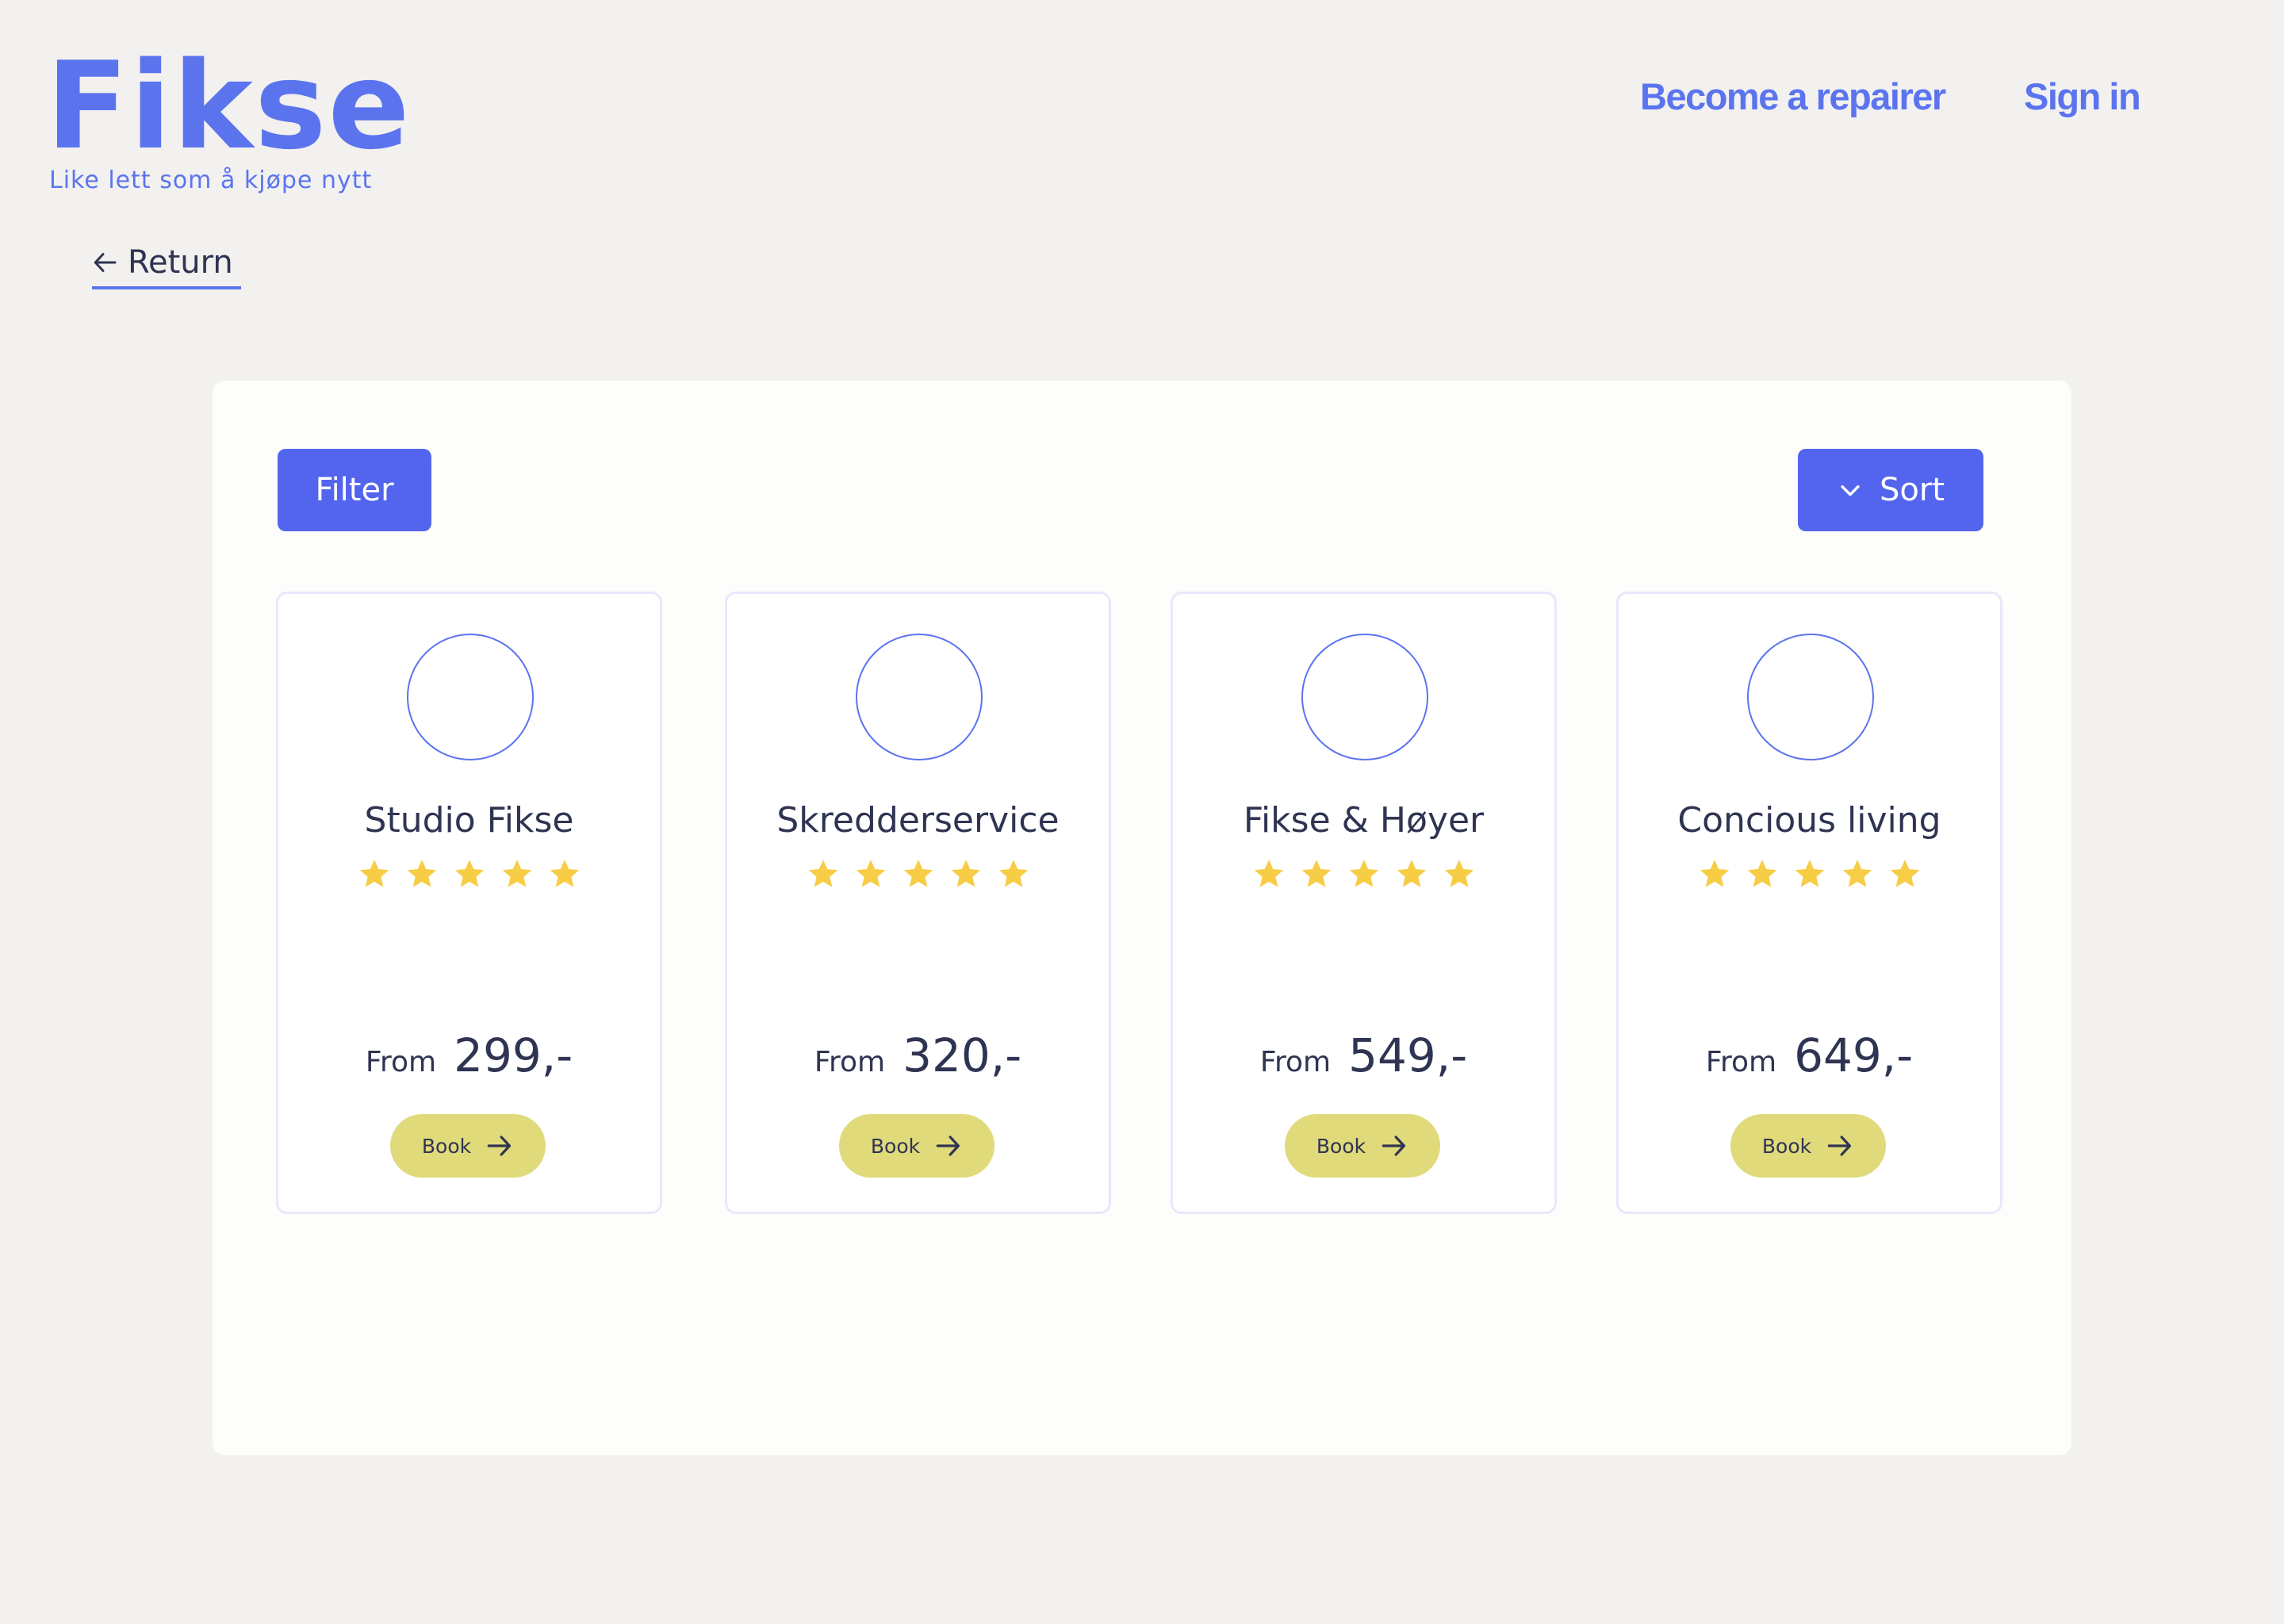 Image resolution: width=2284 pixels, height=1624 pixels. What do you see at coordinates (211, 180) in the screenshot?
I see `tagline: Like lett som å kjøpe nytt` at bounding box center [211, 180].